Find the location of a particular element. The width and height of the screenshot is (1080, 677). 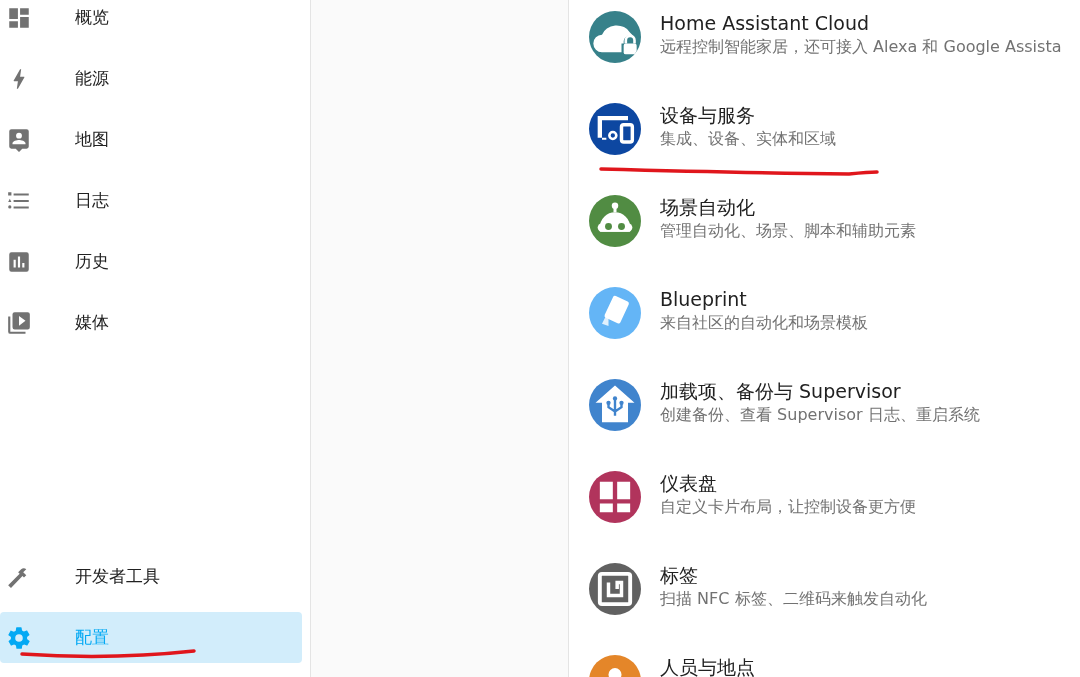

settings-item: Home Assistant Cloud 远程控制智能家居，还可接入 Alexa 和 Google Assista is located at coordinates (824, 41).